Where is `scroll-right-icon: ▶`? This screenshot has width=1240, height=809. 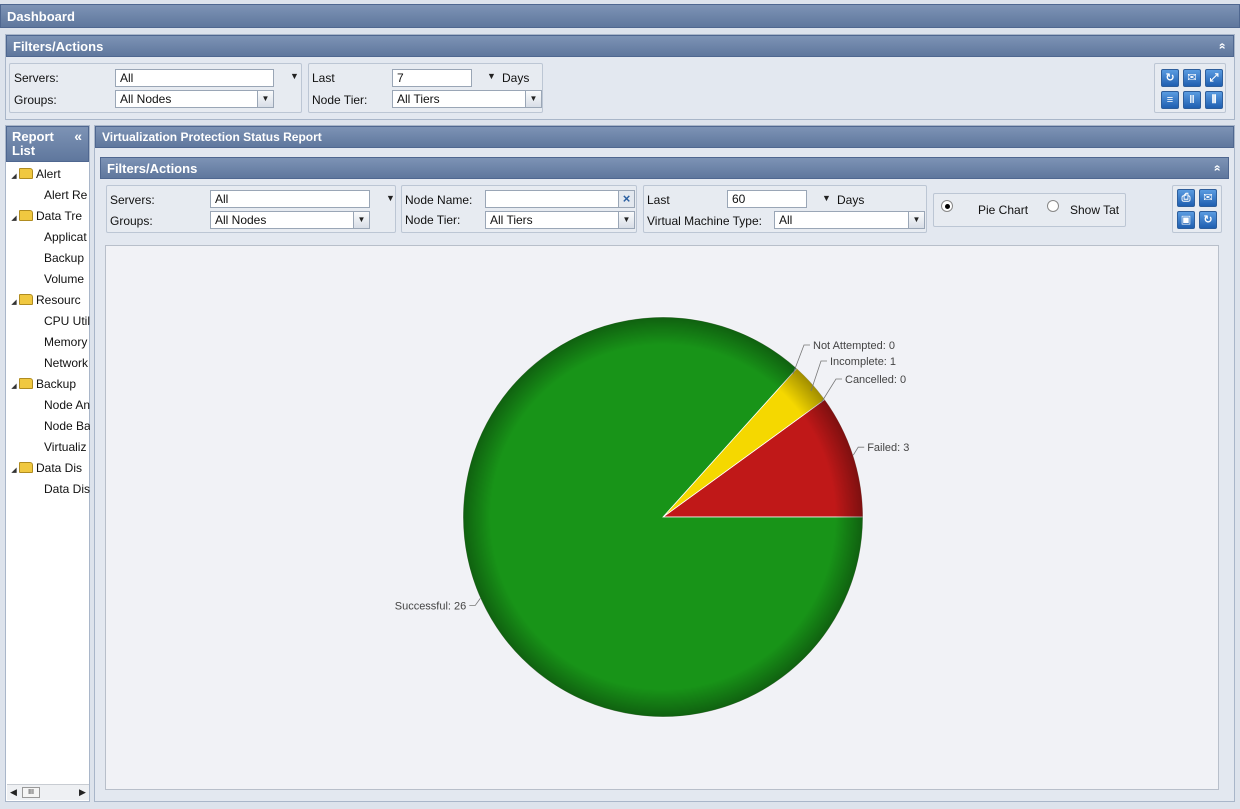 scroll-right-icon: ▶ is located at coordinates (82, 792).